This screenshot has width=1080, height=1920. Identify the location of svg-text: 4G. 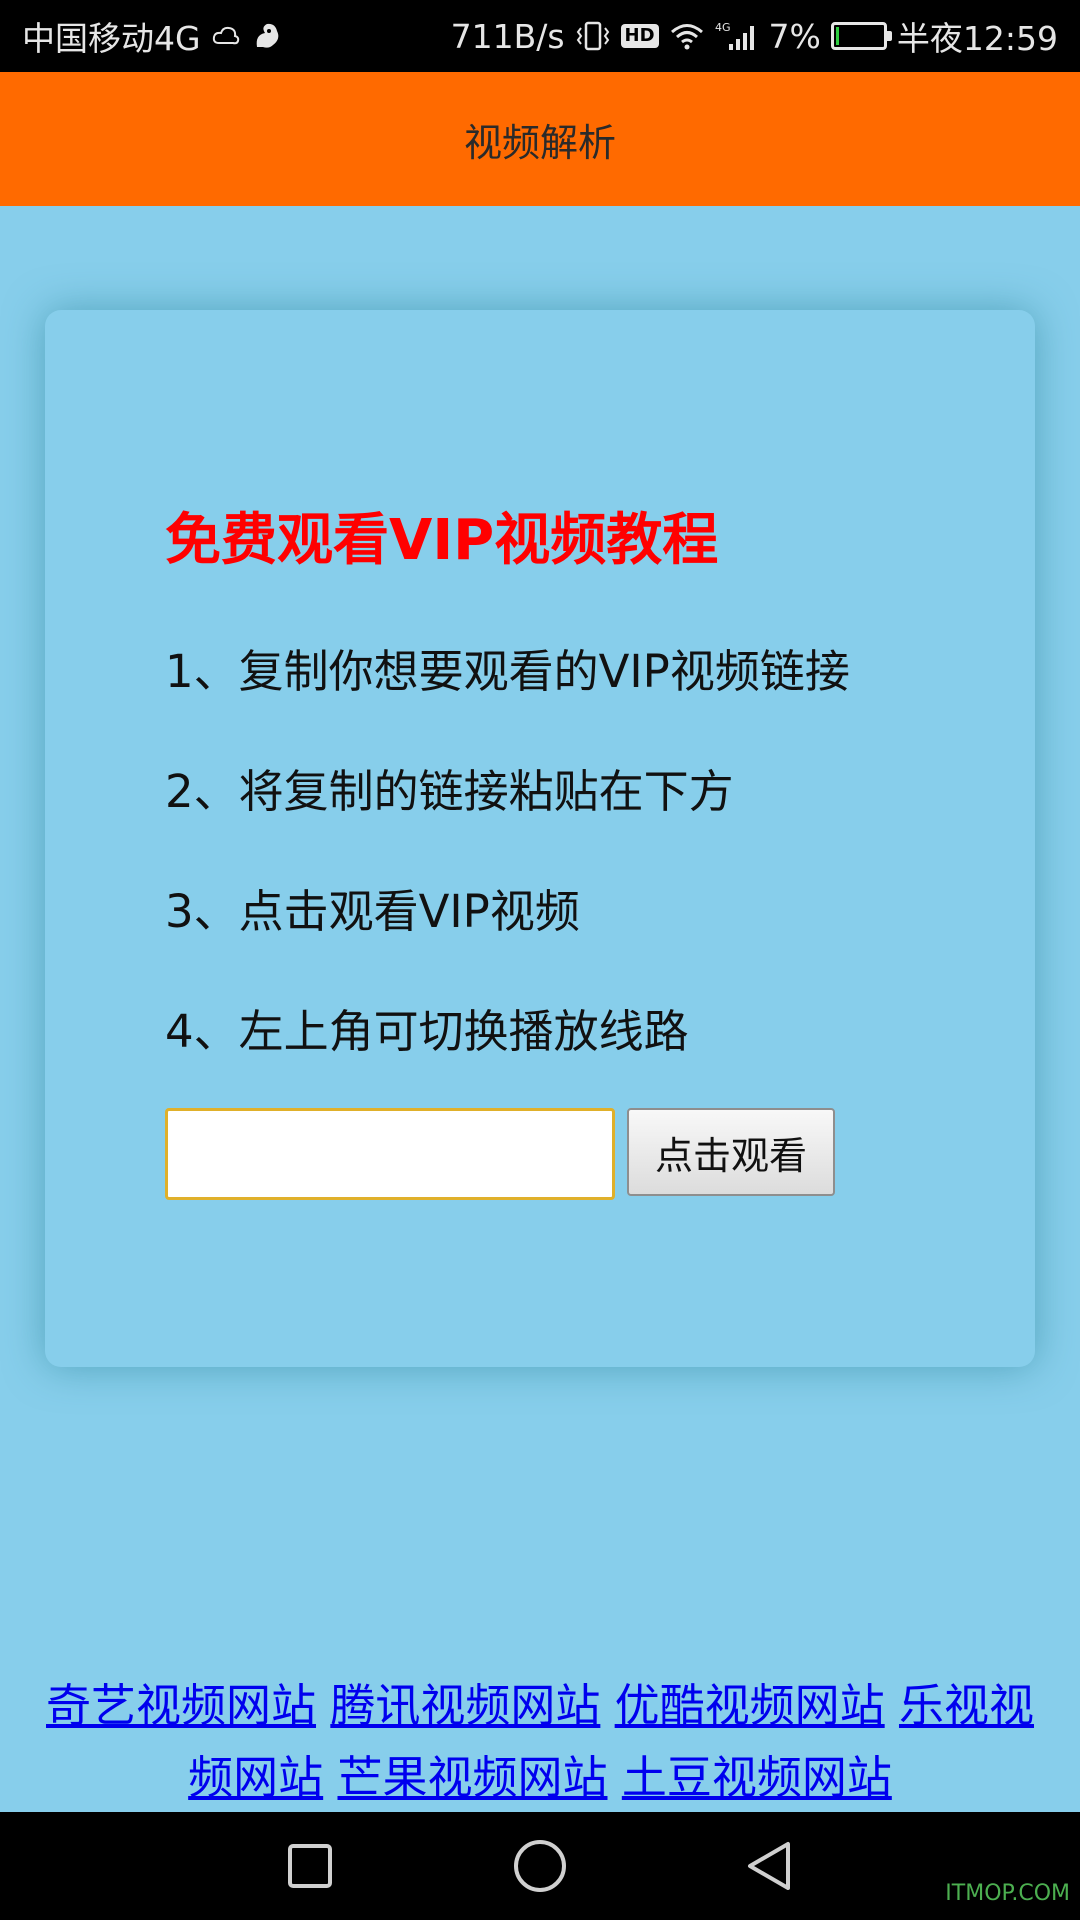
(723, 27).